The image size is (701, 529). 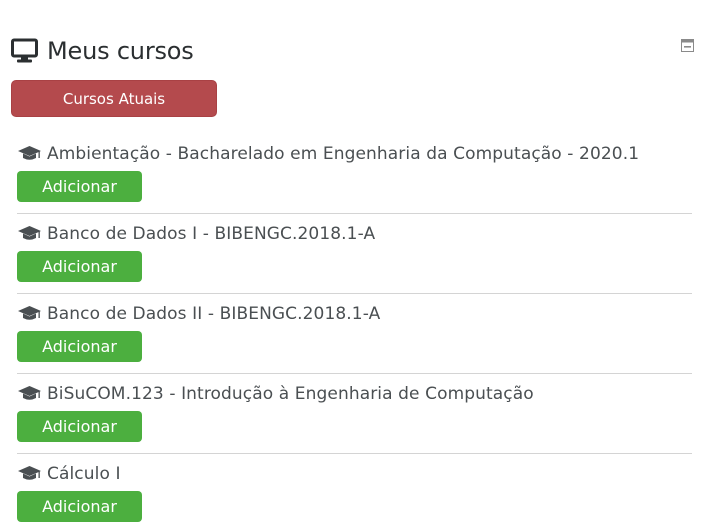 I want to click on block-title: Meus cursos, so click(x=120, y=51).